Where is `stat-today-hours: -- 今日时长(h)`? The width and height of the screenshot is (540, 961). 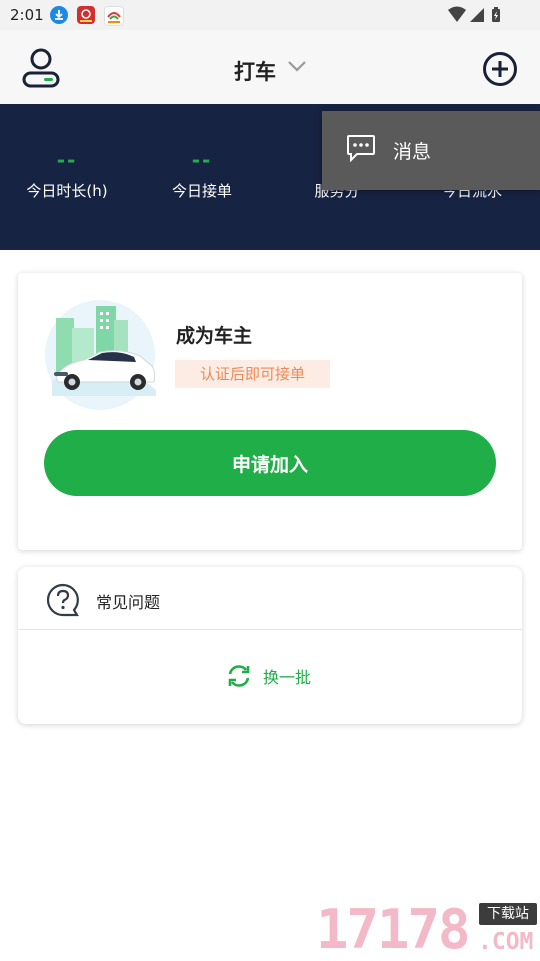 stat-today-hours: -- 今日时长(h) is located at coordinates (68, 174).